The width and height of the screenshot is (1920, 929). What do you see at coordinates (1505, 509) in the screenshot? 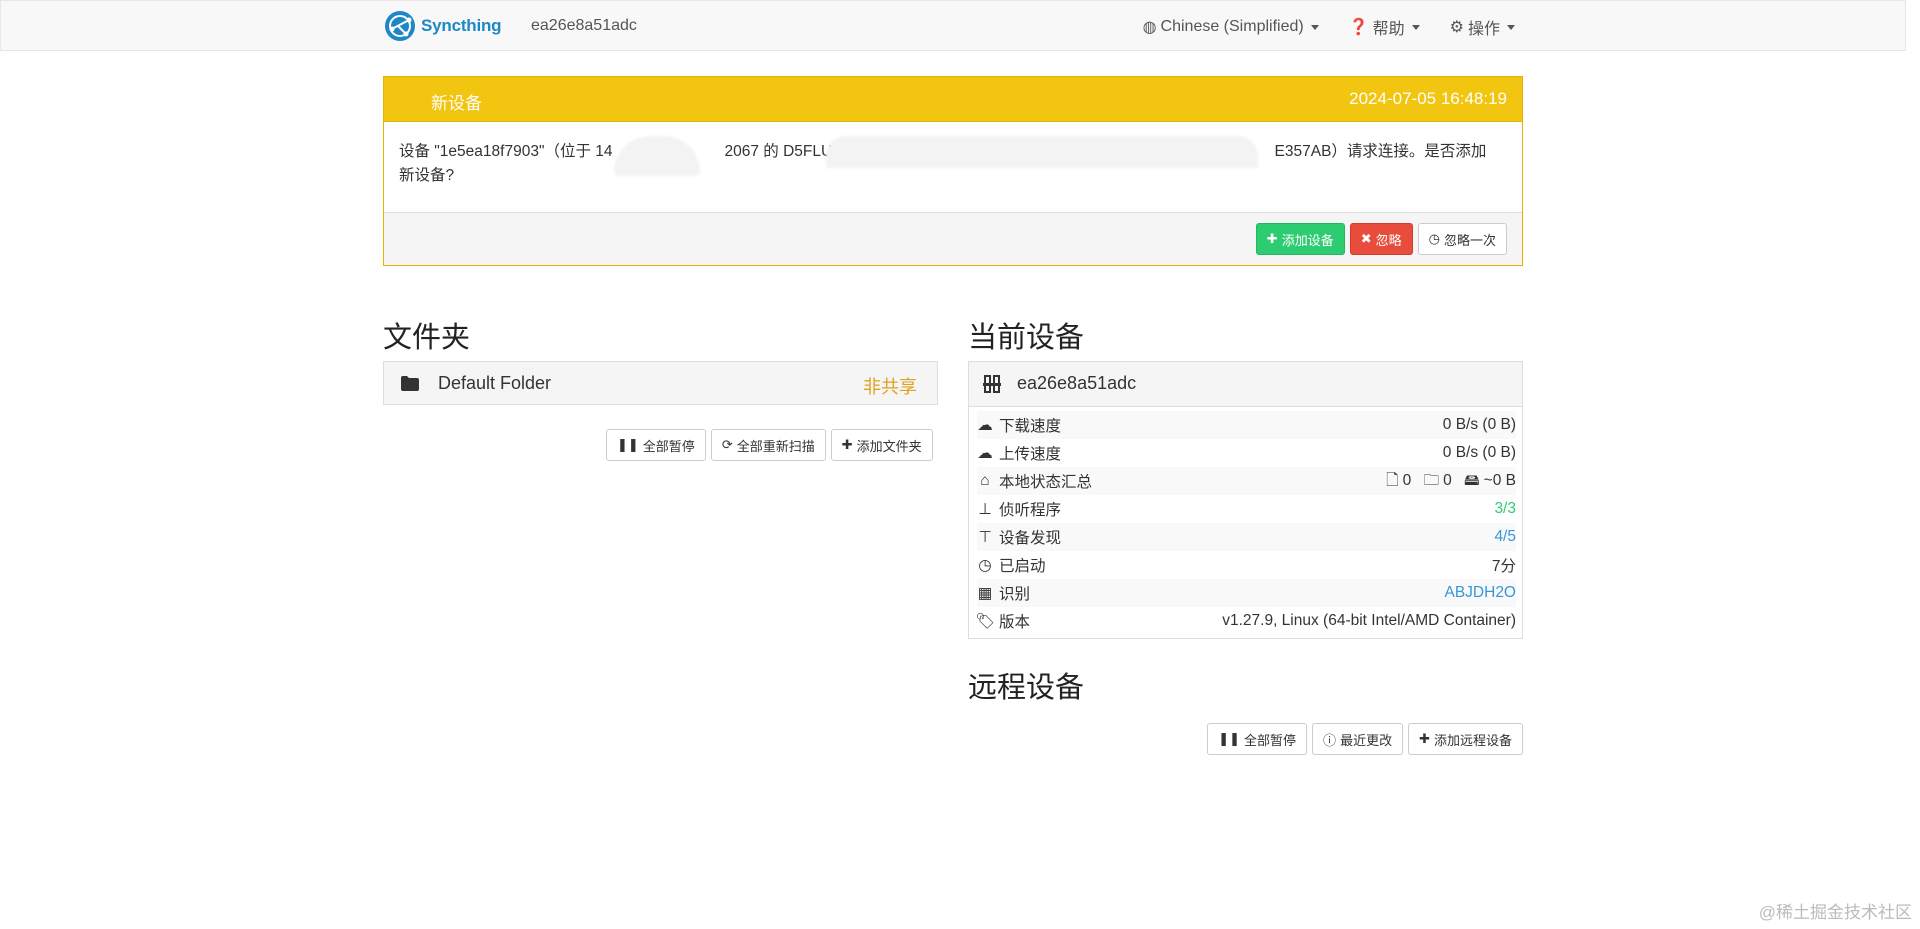
I see `listeners-value: 3/3` at bounding box center [1505, 509].